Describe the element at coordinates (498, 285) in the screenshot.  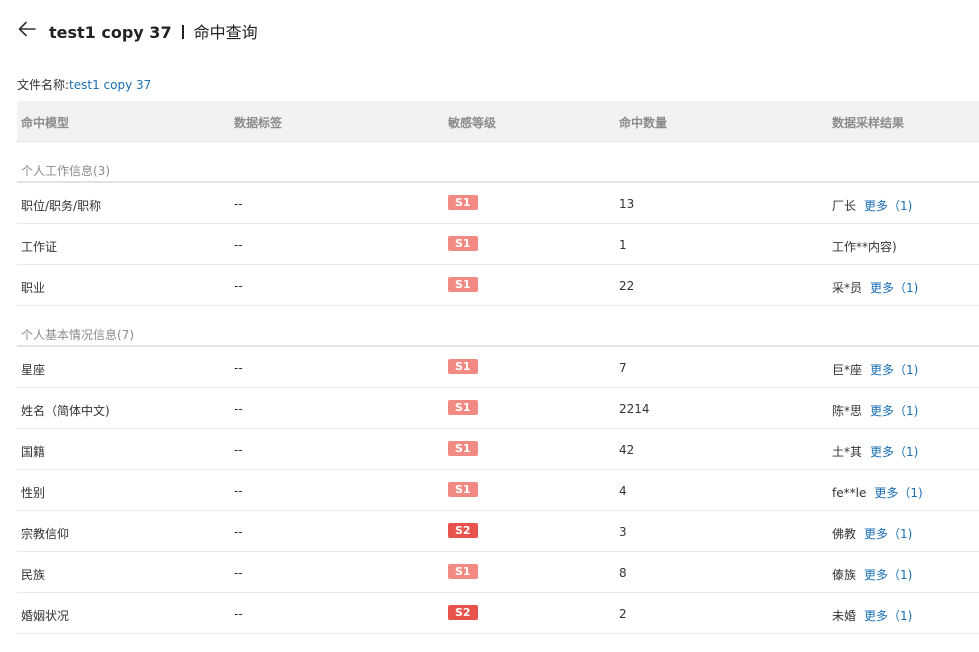
I see `table-row: 职业 -- S1 22 采*员 更多（1)` at that location.